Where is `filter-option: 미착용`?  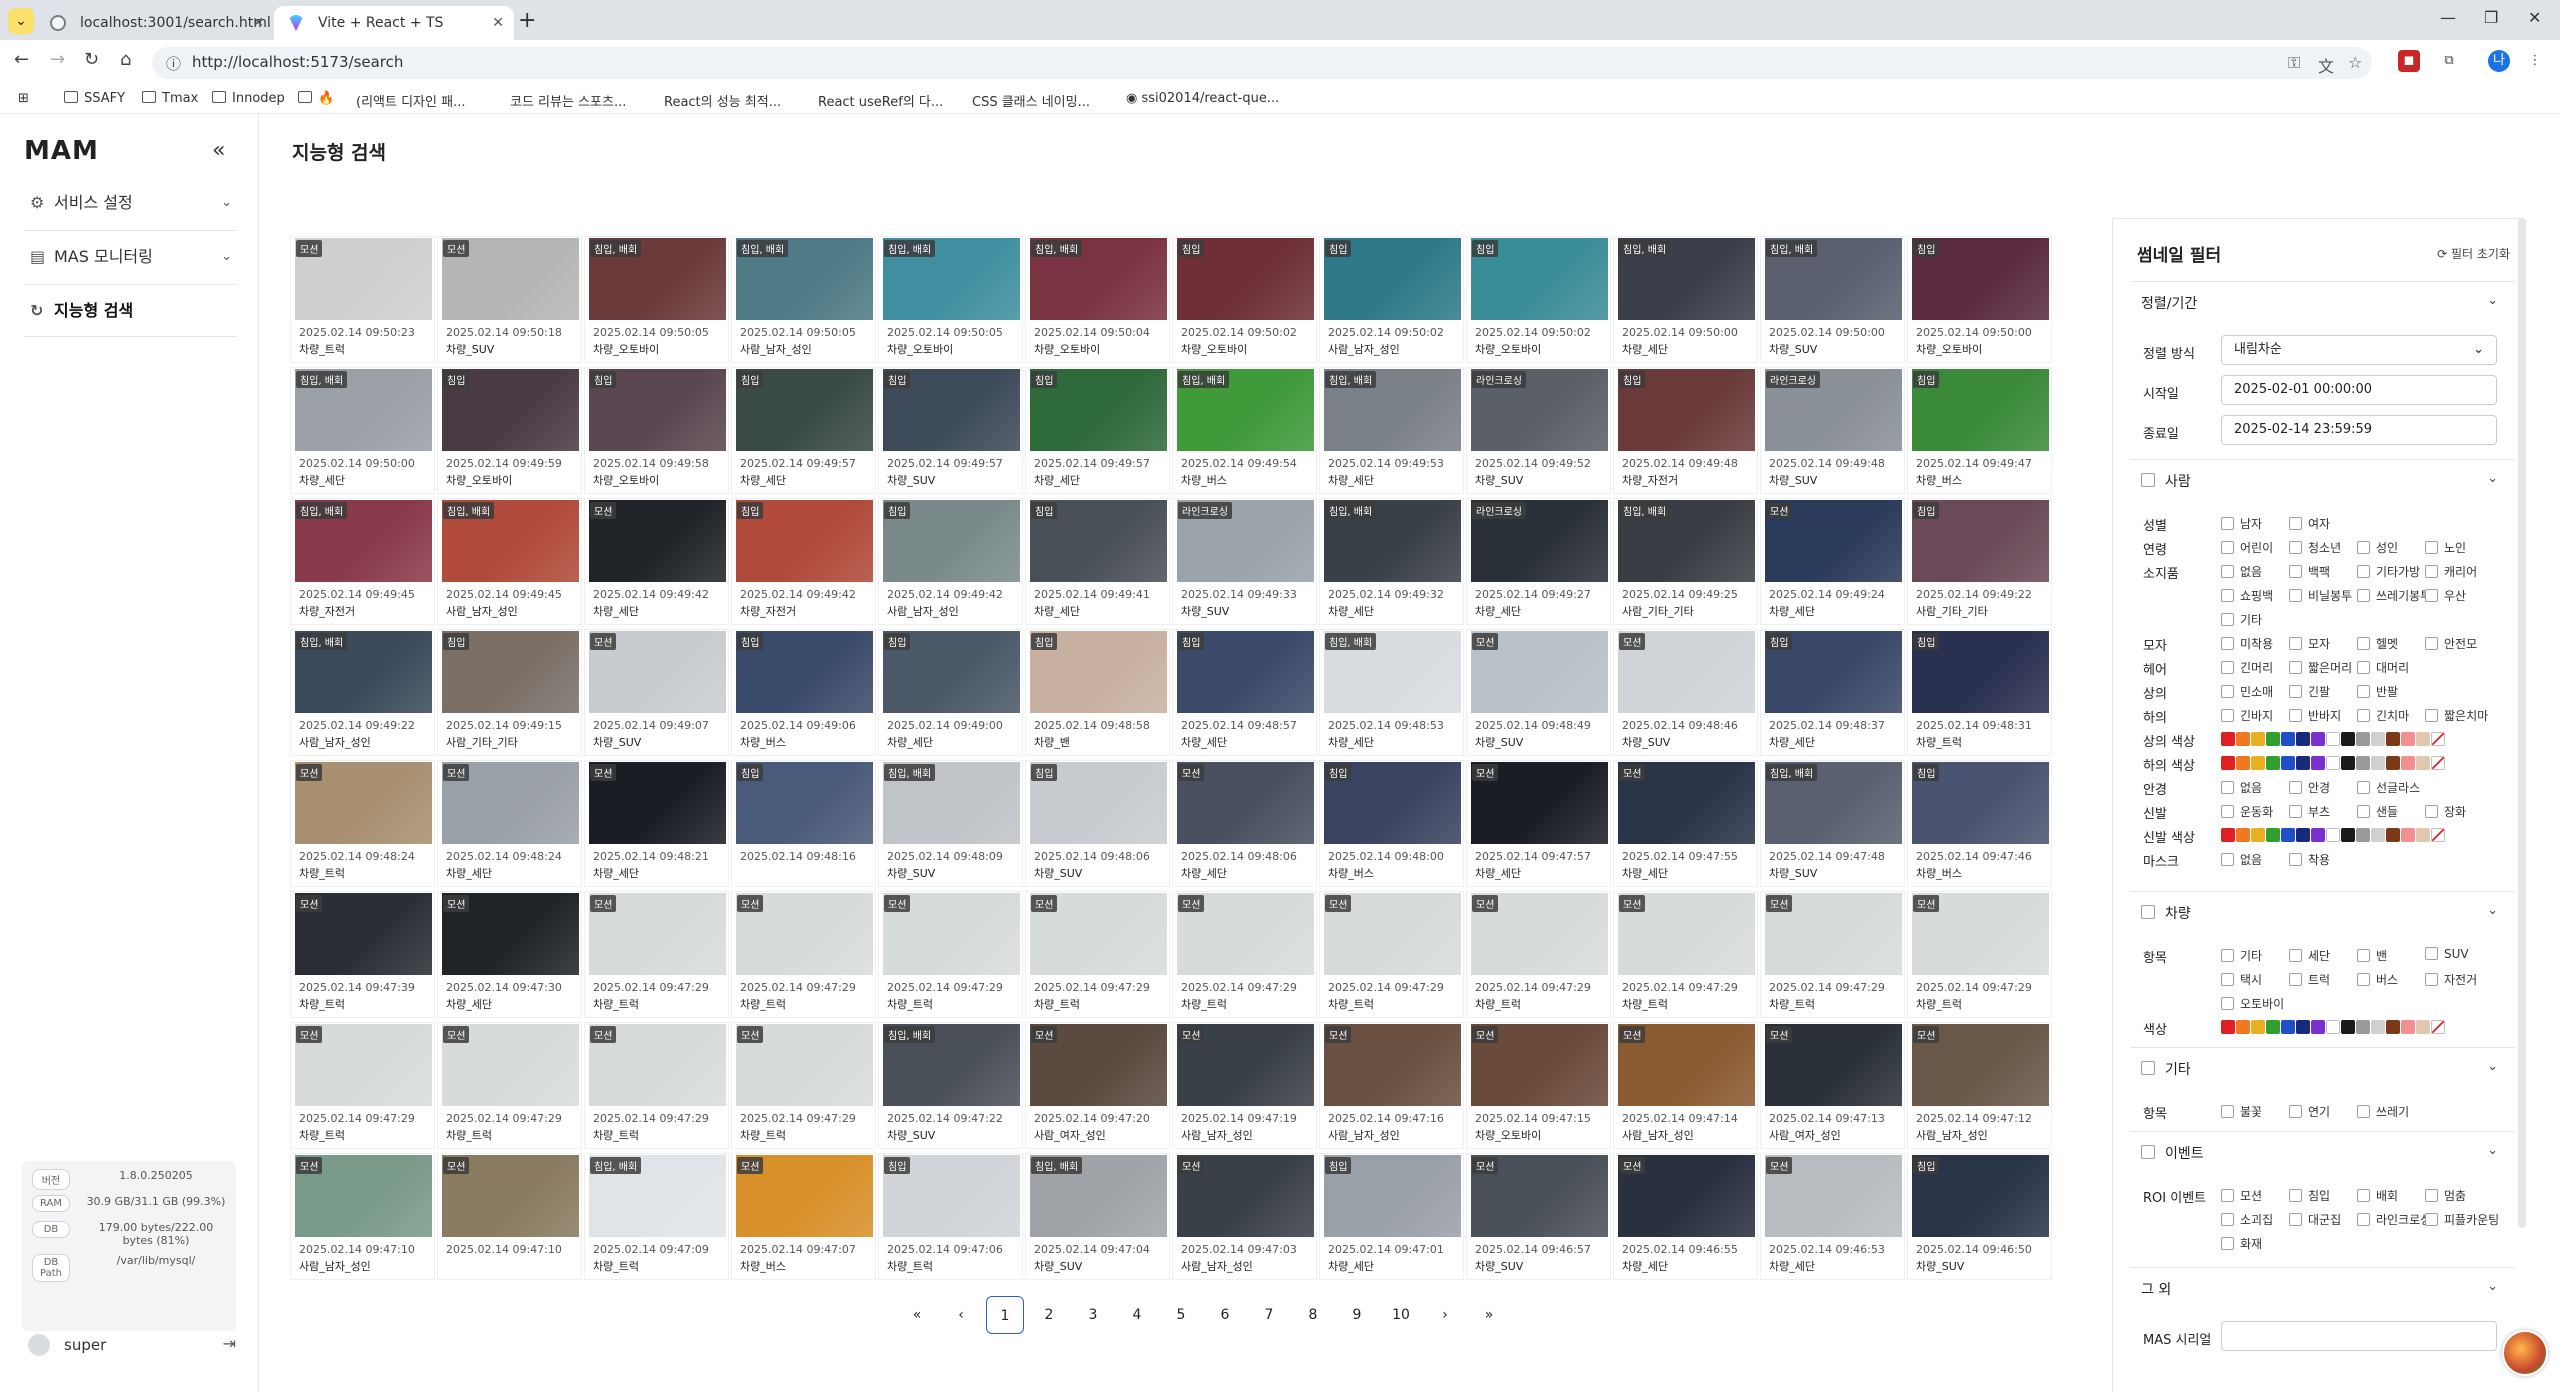 filter-option: 미착용 is located at coordinates (2247, 643).